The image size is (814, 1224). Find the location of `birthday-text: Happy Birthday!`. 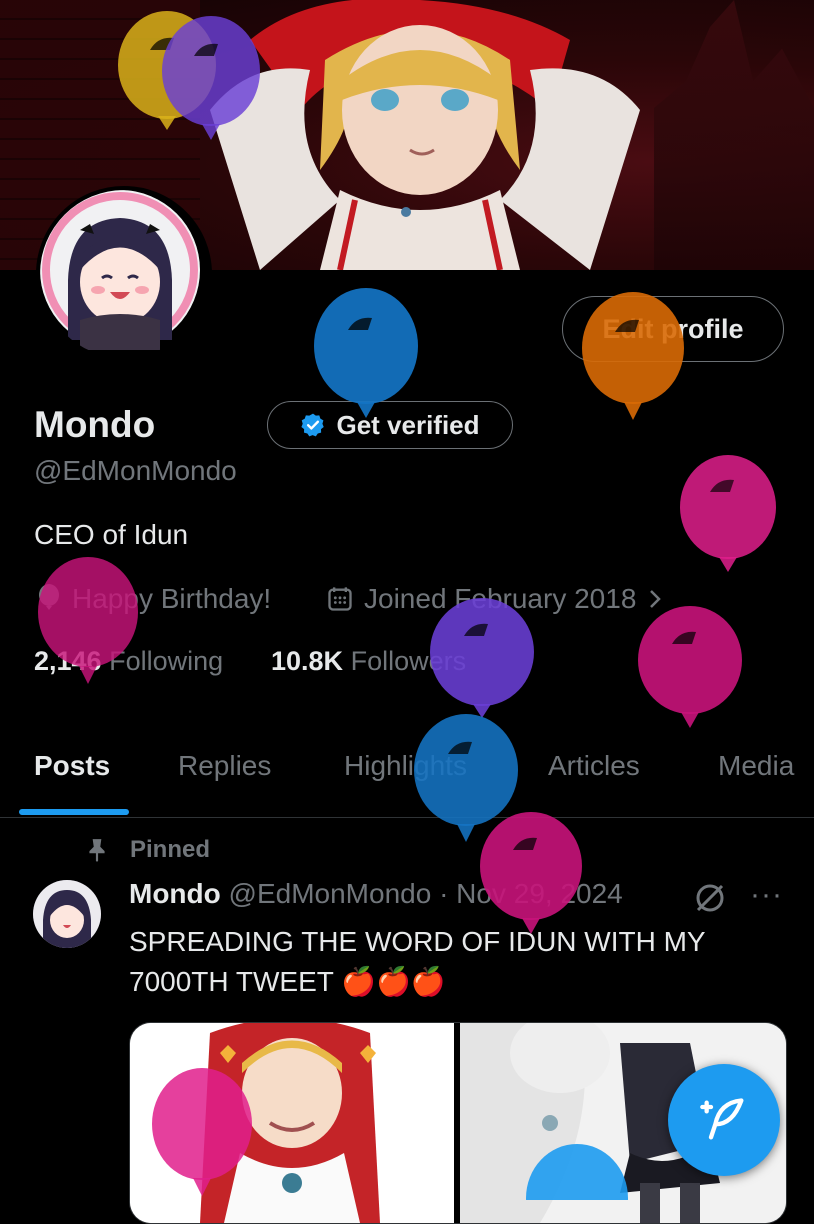

birthday-text: Happy Birthday! is located at coordinates (172, 598).